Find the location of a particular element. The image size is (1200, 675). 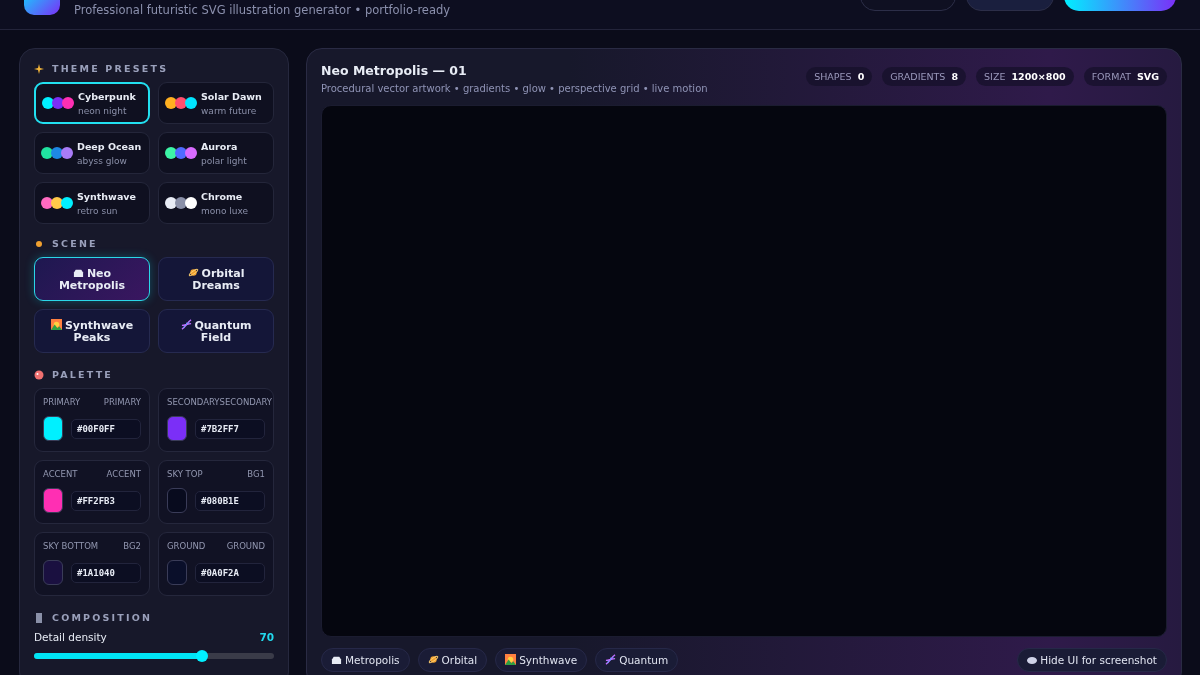

section-title: PALETTE is located at coordinates (83, 374).